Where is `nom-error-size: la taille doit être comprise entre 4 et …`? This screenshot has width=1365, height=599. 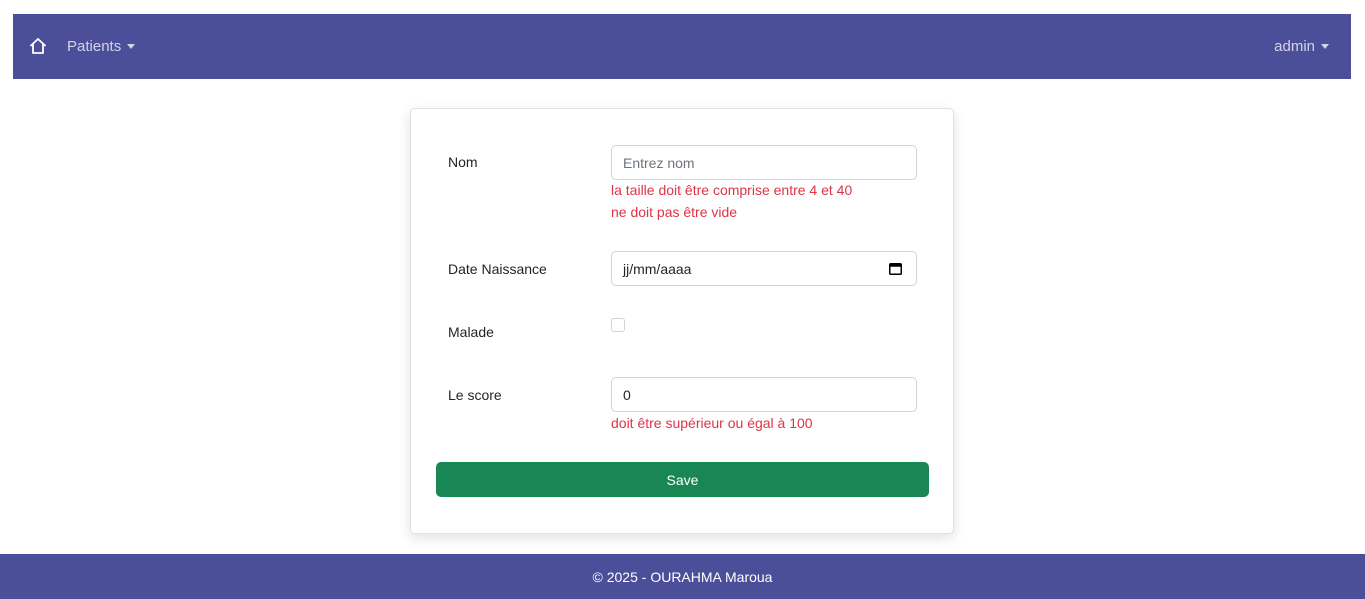 nom-error-size: la taille doit être comprise entre 4 et … is located at coordinates (732, 190).